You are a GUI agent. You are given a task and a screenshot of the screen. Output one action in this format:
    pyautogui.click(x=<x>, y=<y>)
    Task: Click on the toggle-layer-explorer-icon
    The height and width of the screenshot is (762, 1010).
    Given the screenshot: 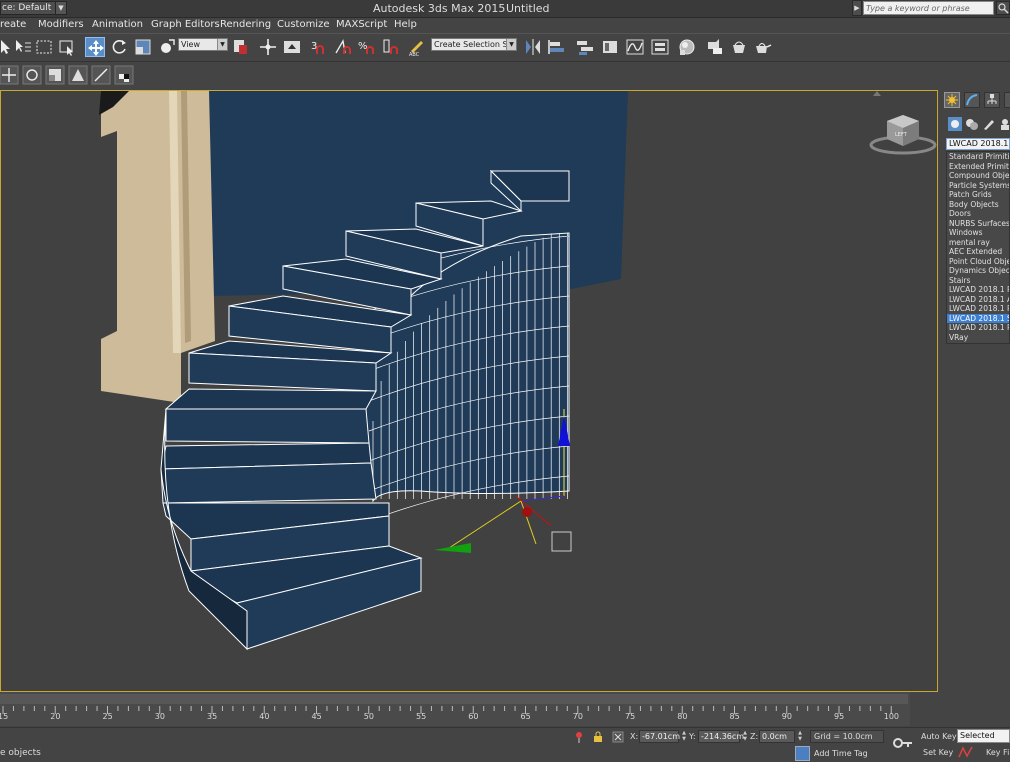 What is the action you would take?
    pyautogui.click(x=610, y=47)
    